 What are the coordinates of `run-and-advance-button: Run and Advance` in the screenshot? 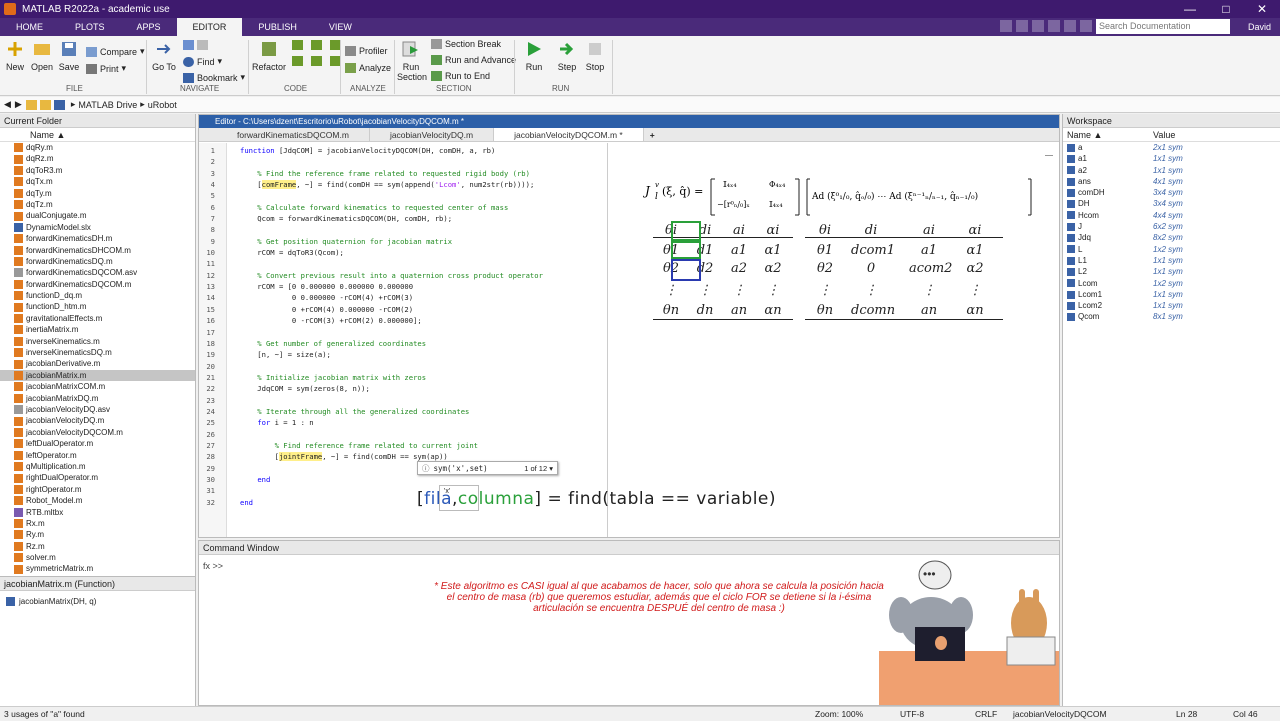 It's located at (473, 60).